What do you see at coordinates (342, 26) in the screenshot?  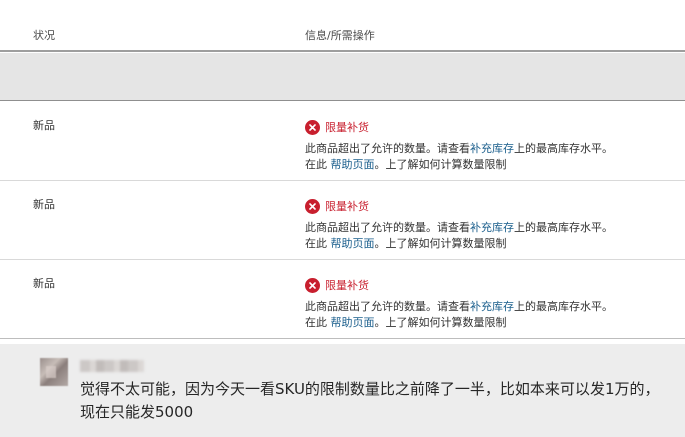 I see `table-header: 状况 信息/所需操作` at bounding box center [342, 26].